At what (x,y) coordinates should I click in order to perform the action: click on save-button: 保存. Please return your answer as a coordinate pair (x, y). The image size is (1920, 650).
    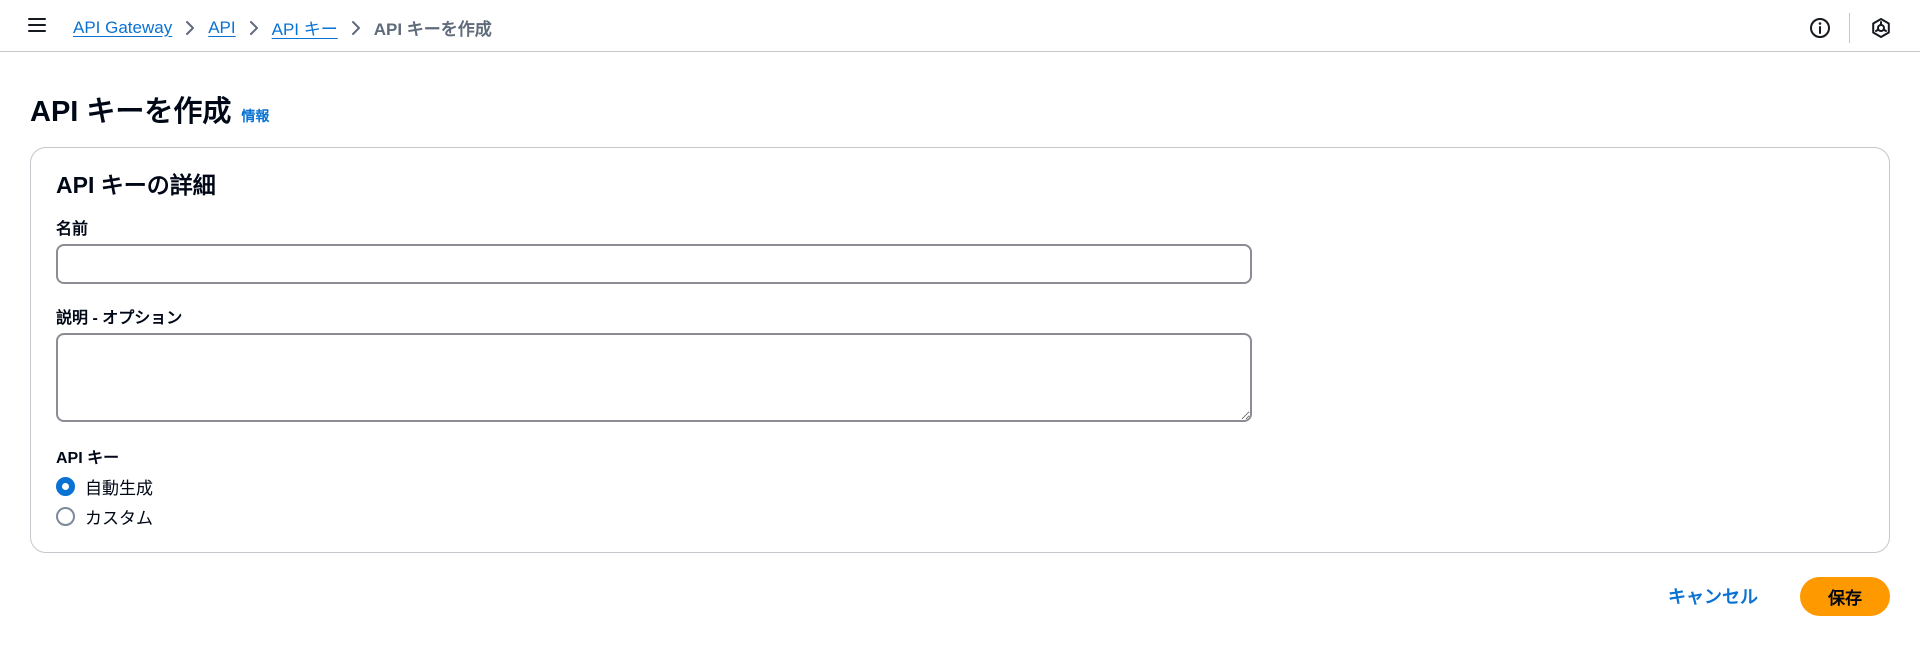
    Looking at the image, I should click on (1845, 596).